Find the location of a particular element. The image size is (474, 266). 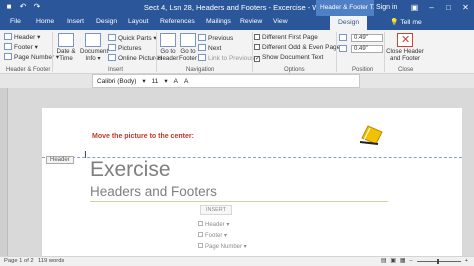

header-label: Header ▾ is located at coordinates (27, 37).